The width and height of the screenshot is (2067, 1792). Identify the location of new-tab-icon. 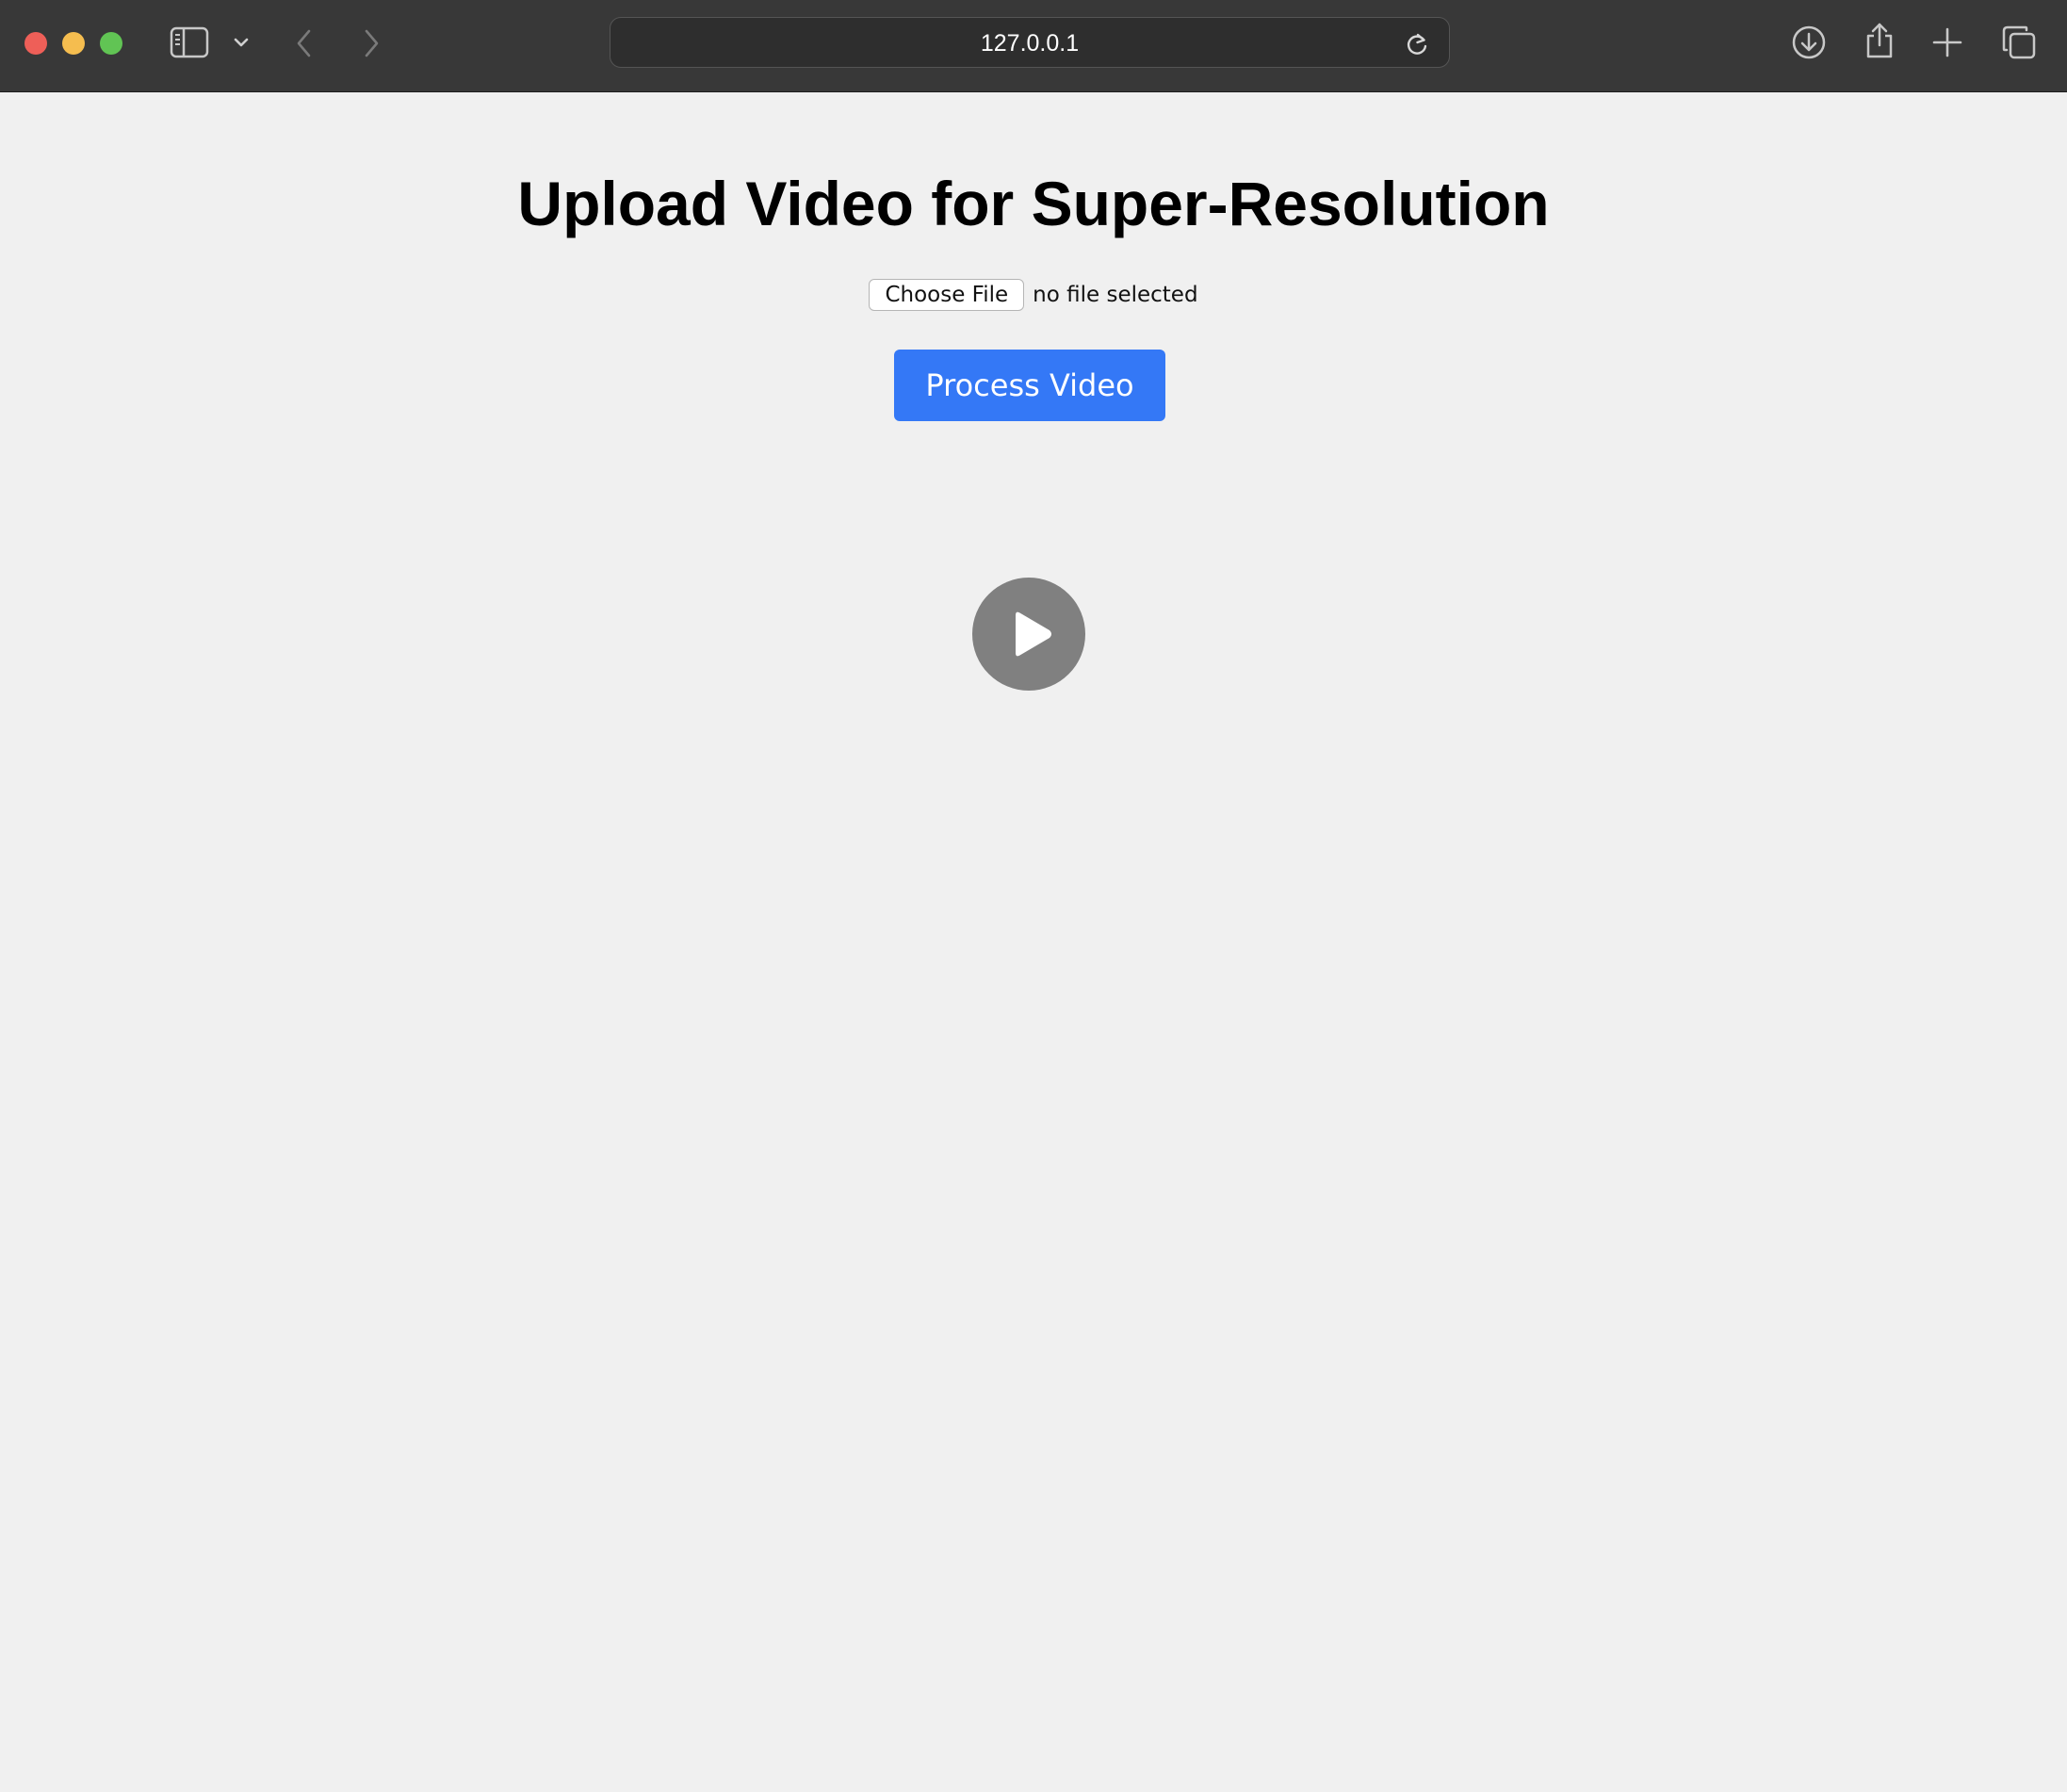
(1947, 42).